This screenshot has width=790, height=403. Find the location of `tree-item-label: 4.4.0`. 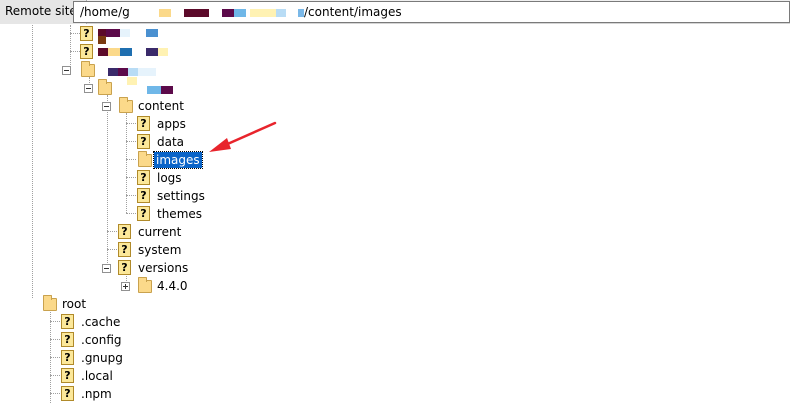

tree-item-label: 4.4.0 is located at coordinates (172, 286).